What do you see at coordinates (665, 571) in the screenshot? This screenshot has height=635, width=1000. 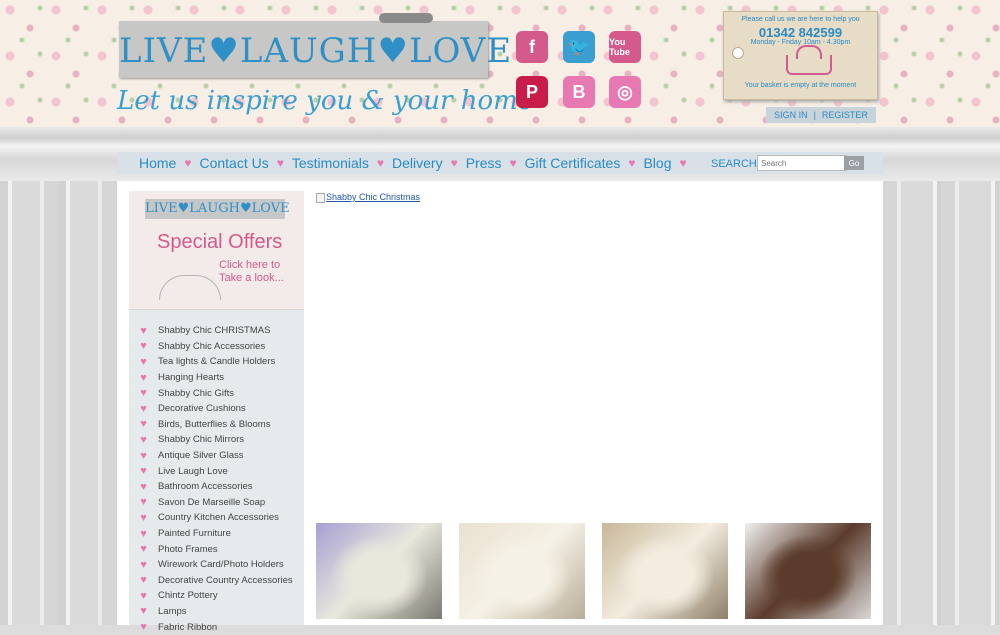 I see `silver-jar-thumbnail` at bounding box center [665, 571].